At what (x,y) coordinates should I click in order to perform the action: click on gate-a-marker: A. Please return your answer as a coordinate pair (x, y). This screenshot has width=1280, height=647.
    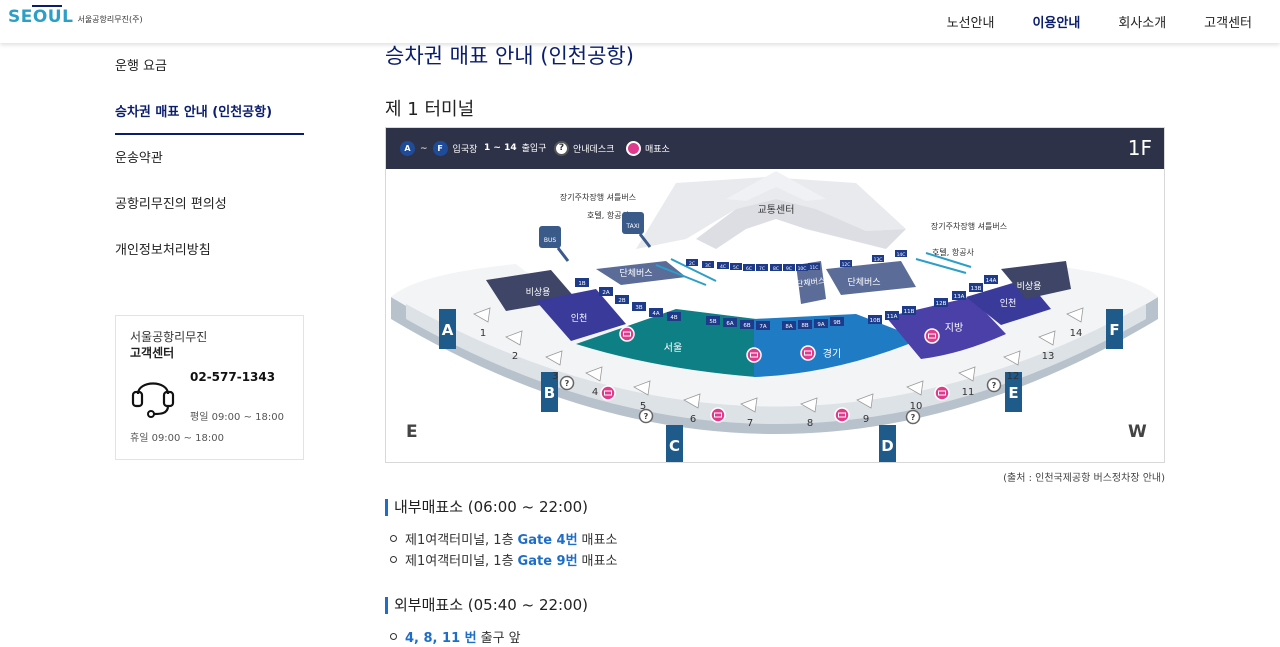
    Looking at the image, I should click on (447, 329).